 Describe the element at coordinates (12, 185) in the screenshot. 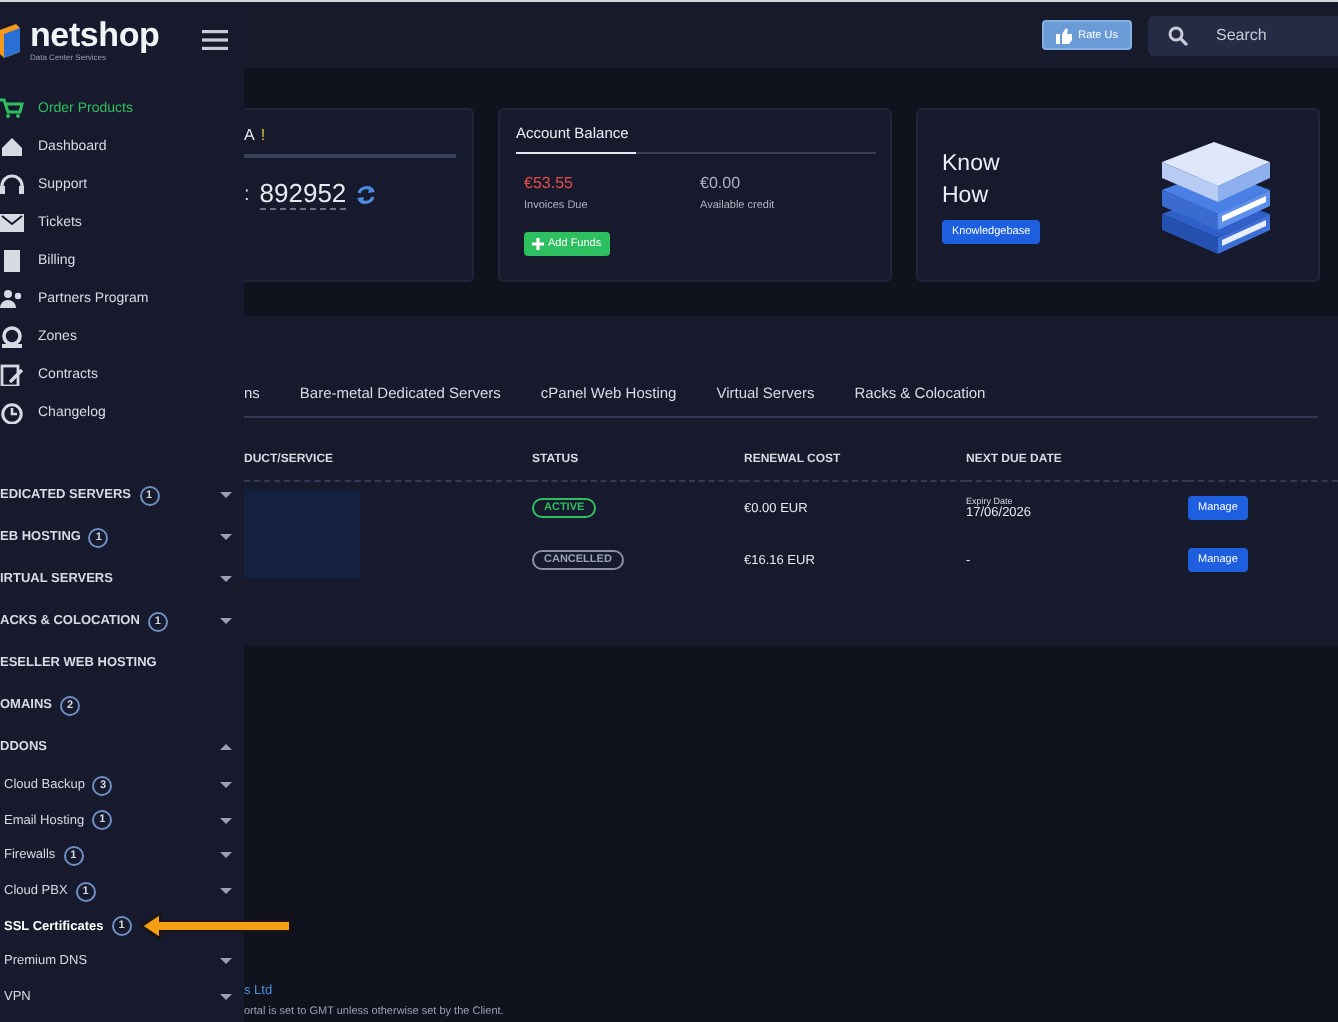

I see `headset-icon` at that location.